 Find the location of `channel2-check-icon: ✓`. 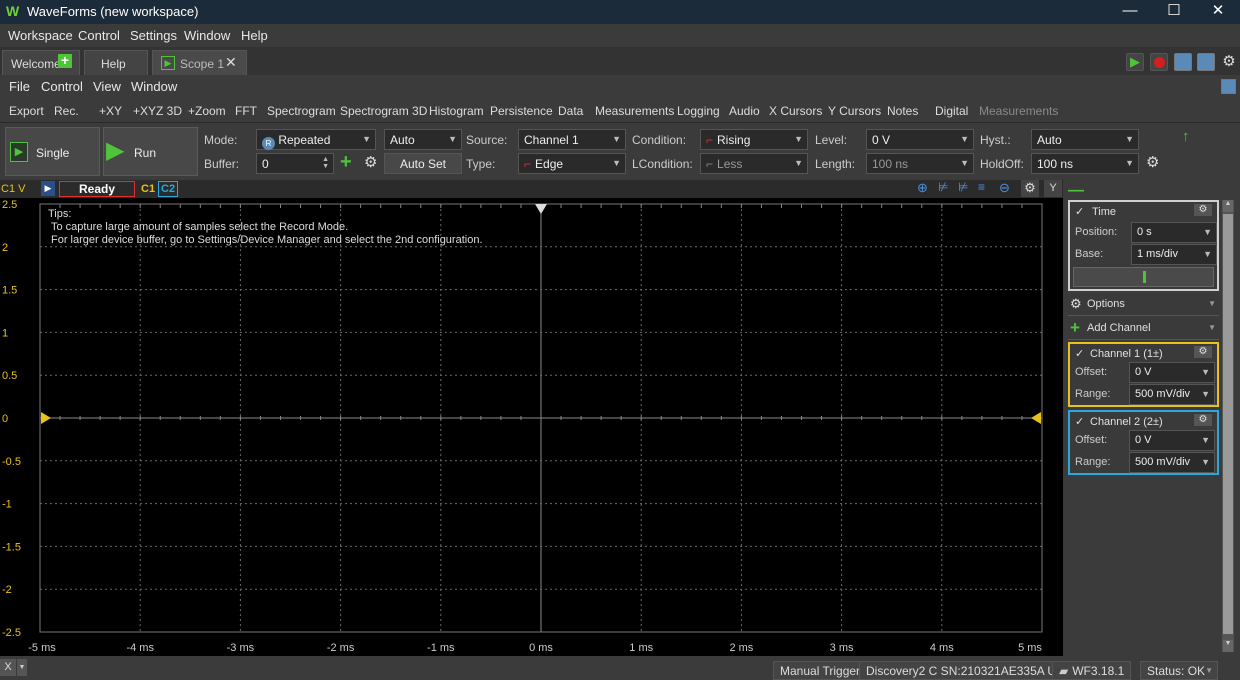

channel2-check-icon: ✓ is located at coordinates (1079, 421).